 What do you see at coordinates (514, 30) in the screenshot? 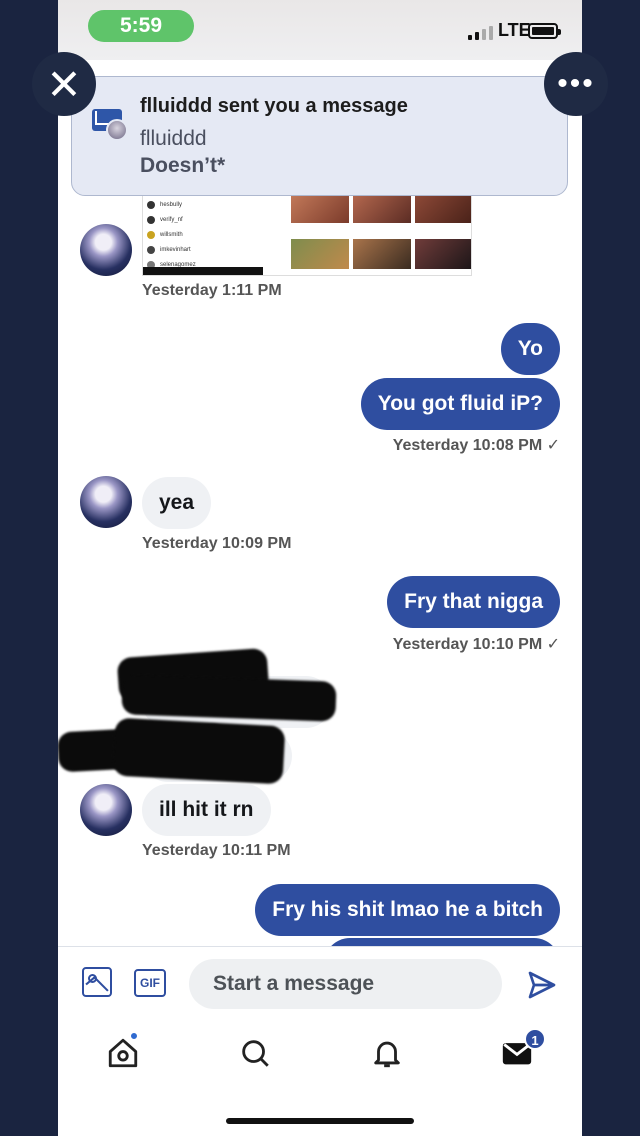
I see `network-label: LTE` at bounding box center [514, 30].